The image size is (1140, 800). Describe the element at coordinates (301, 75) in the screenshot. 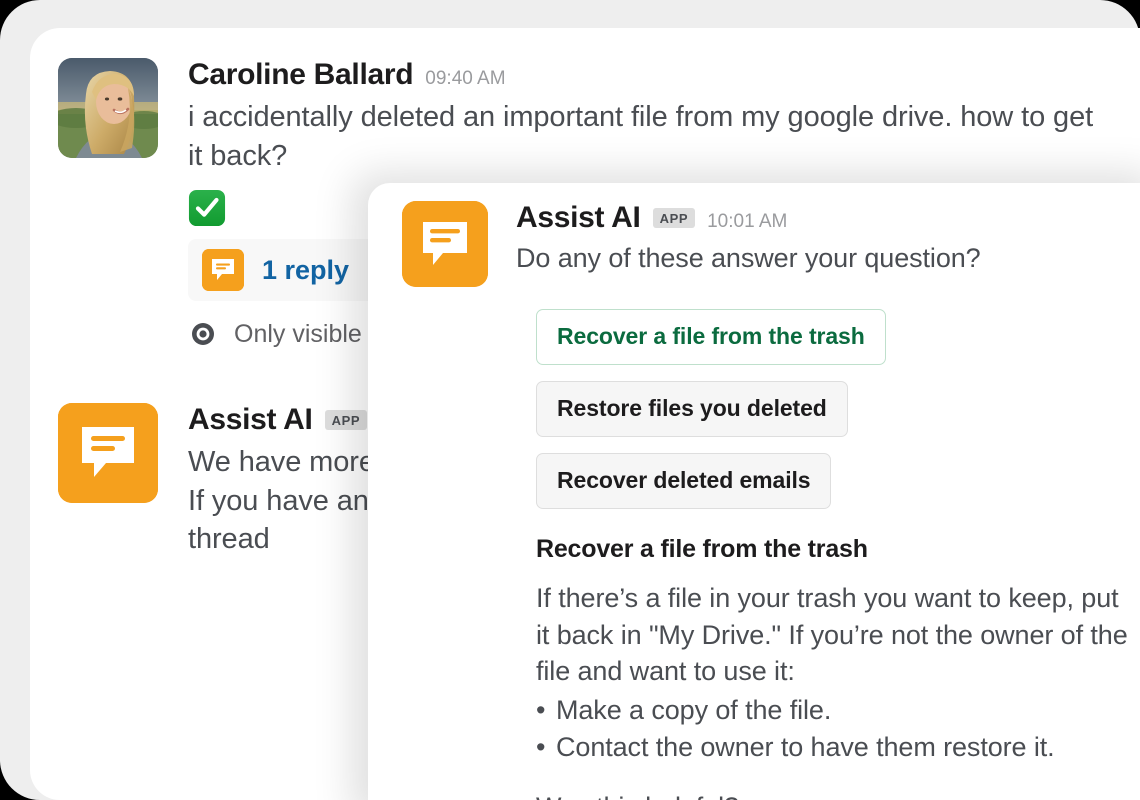

I see `message-author: Caroline Ballard` at that location.